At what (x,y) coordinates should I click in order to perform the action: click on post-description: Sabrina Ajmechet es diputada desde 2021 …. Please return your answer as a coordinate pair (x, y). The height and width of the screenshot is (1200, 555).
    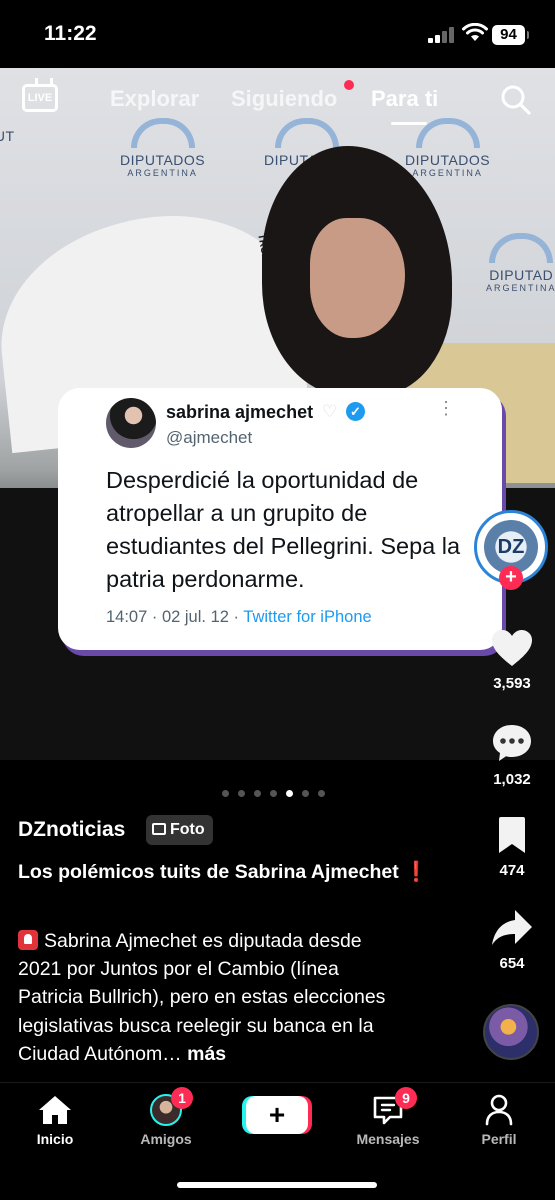
    Looking at the image, I should click on (212, 997).